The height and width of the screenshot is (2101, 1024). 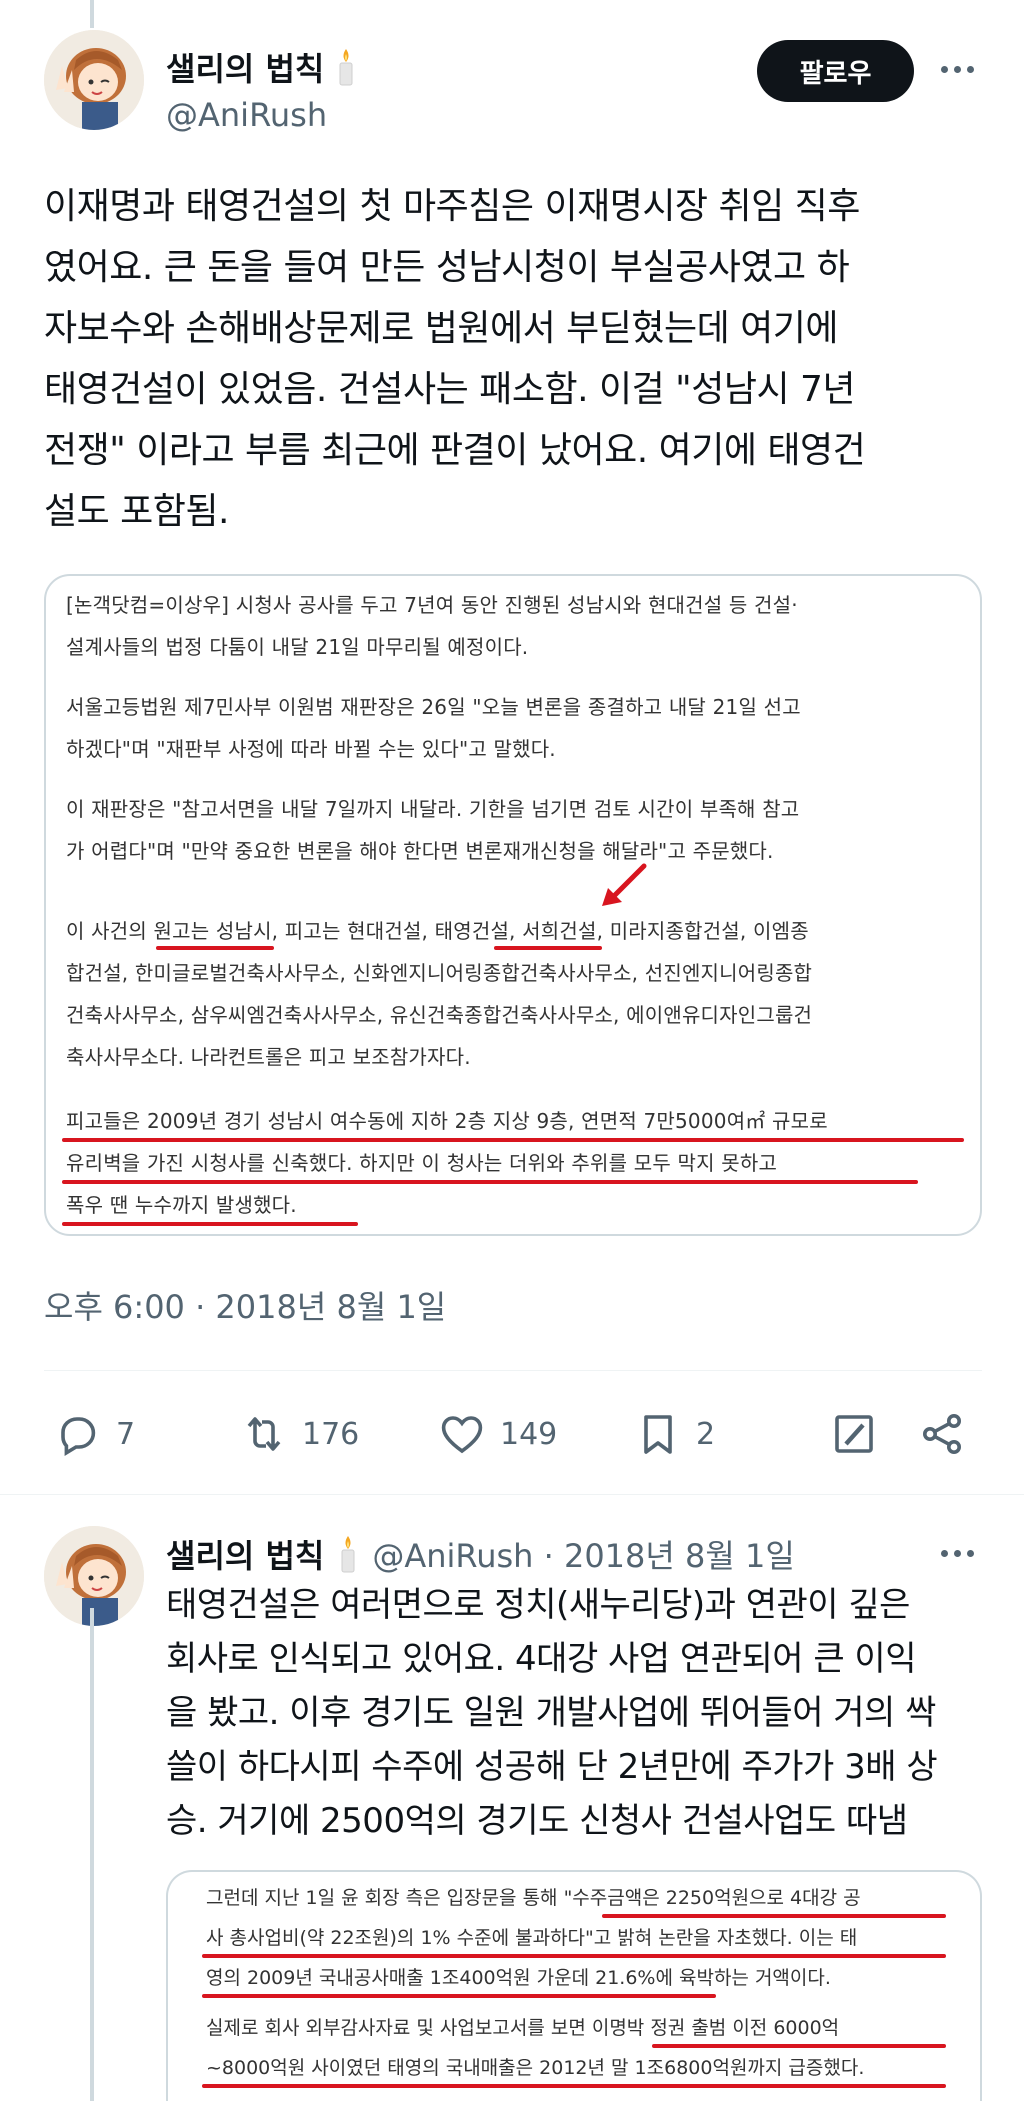 I want to click on tweet-text-line: 였어요. 큰 돈을 들여 만든 성남시청이 부실공사였고 하, so click(x=447, y=267).